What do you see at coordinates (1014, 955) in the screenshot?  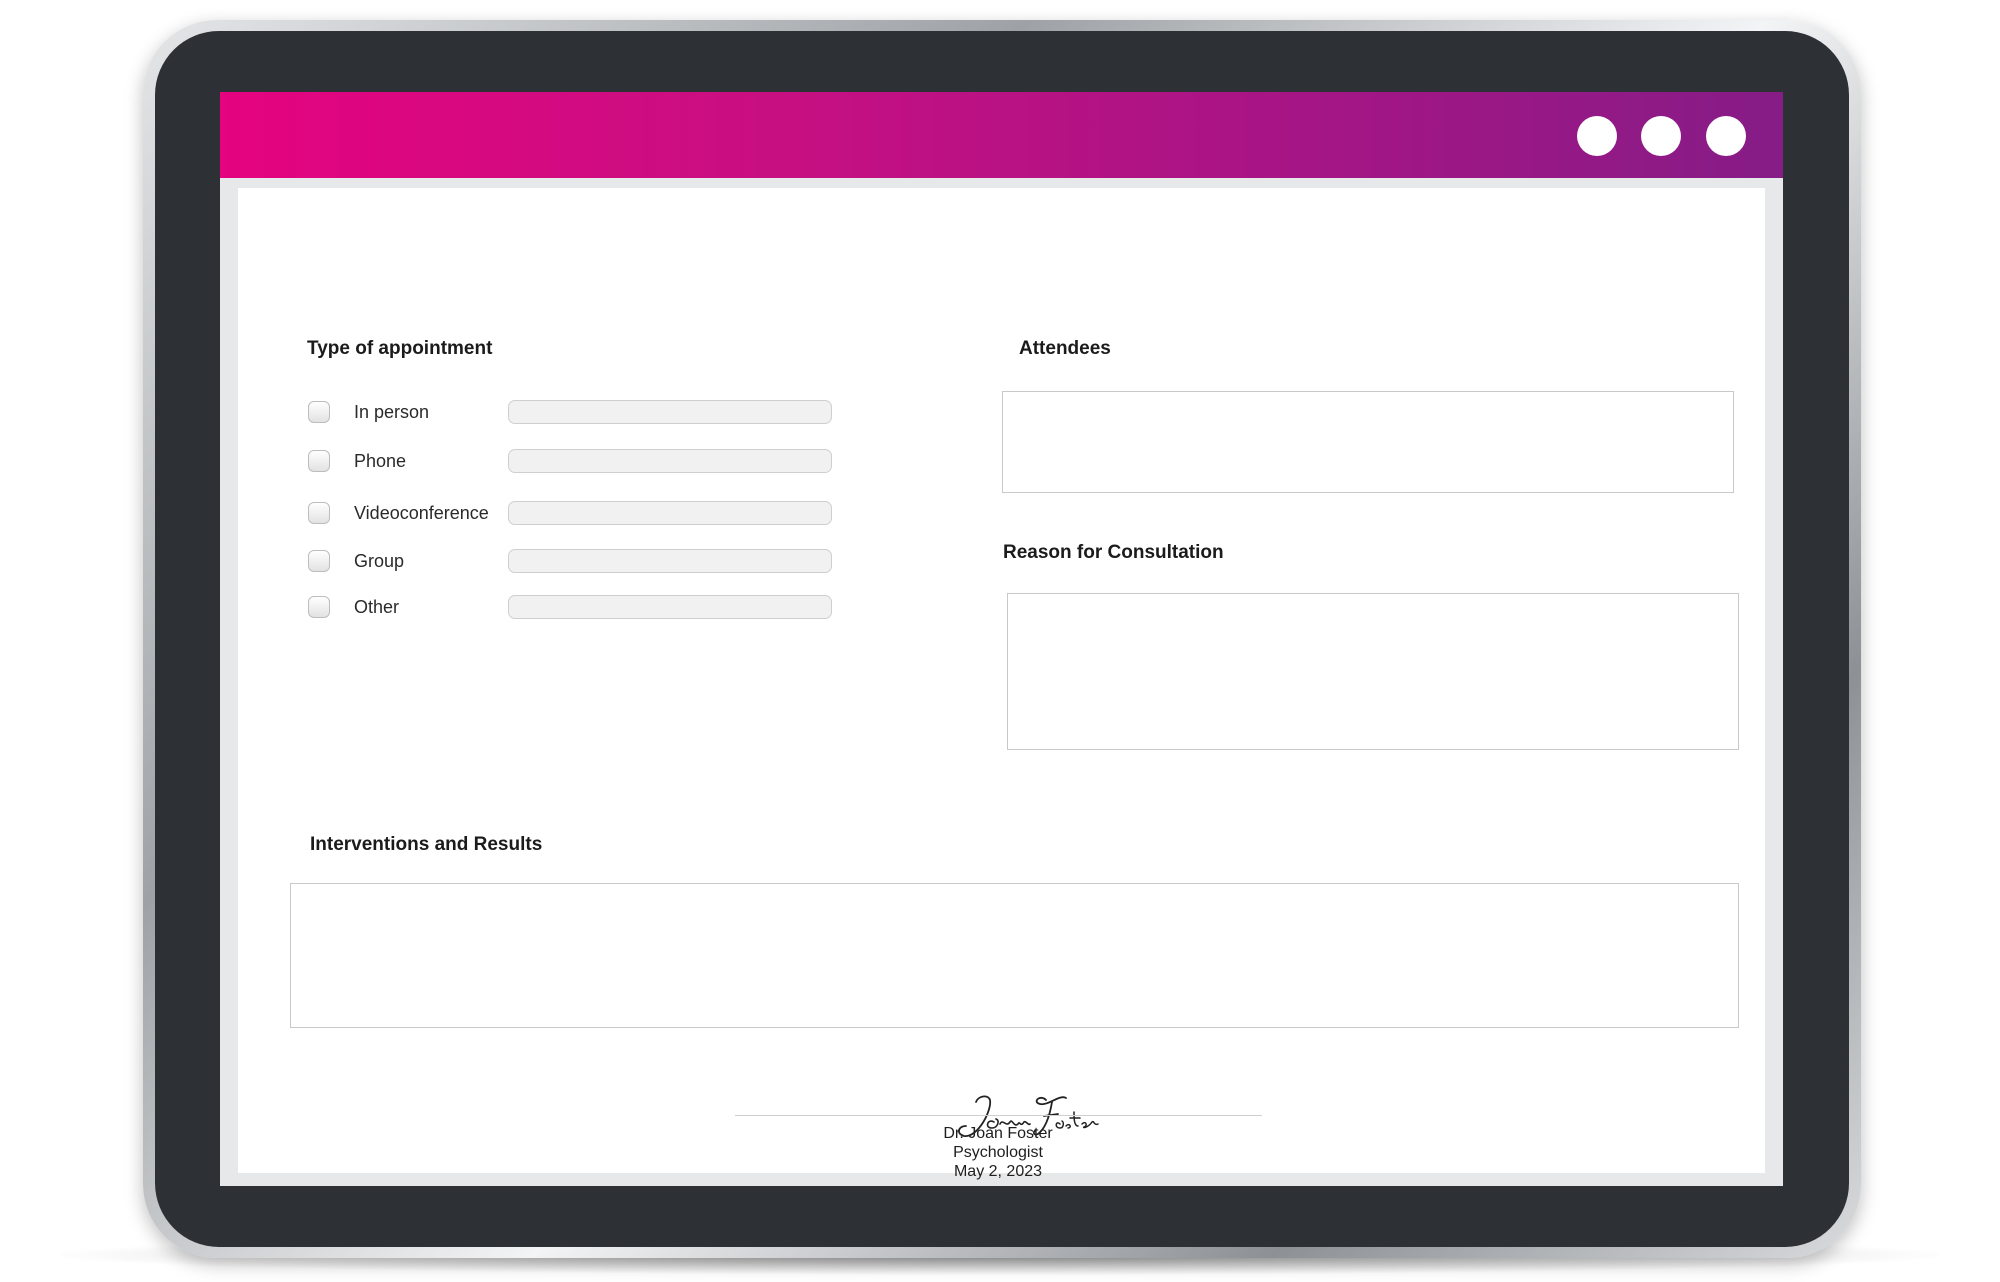 I see `interventions-and-results-input` at bounding box center [1014, 955].